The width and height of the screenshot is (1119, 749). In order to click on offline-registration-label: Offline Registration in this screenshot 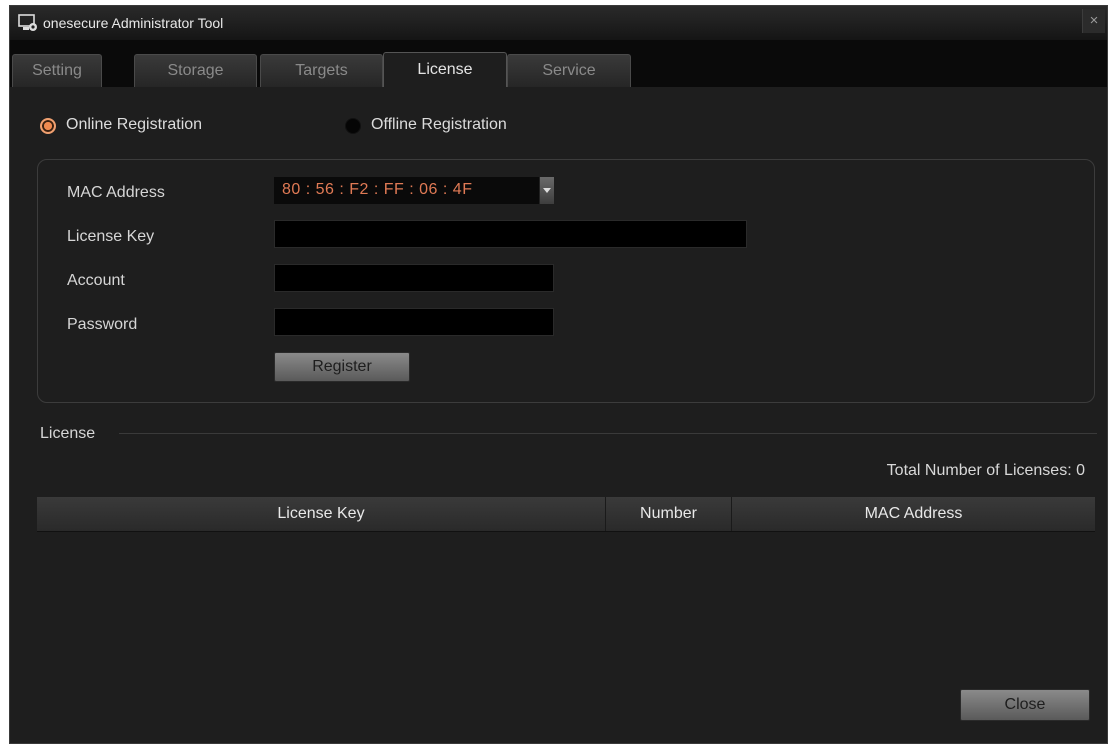, I will do `click(439, 125)`.